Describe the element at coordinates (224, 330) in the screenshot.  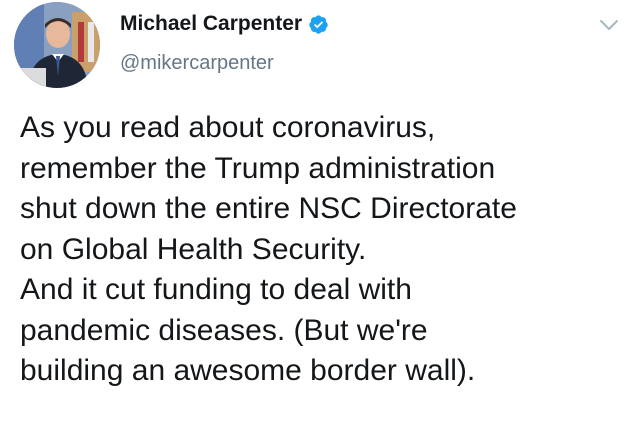
I see `tweet-text-line: pandemic diseases. (But we're` at that location.